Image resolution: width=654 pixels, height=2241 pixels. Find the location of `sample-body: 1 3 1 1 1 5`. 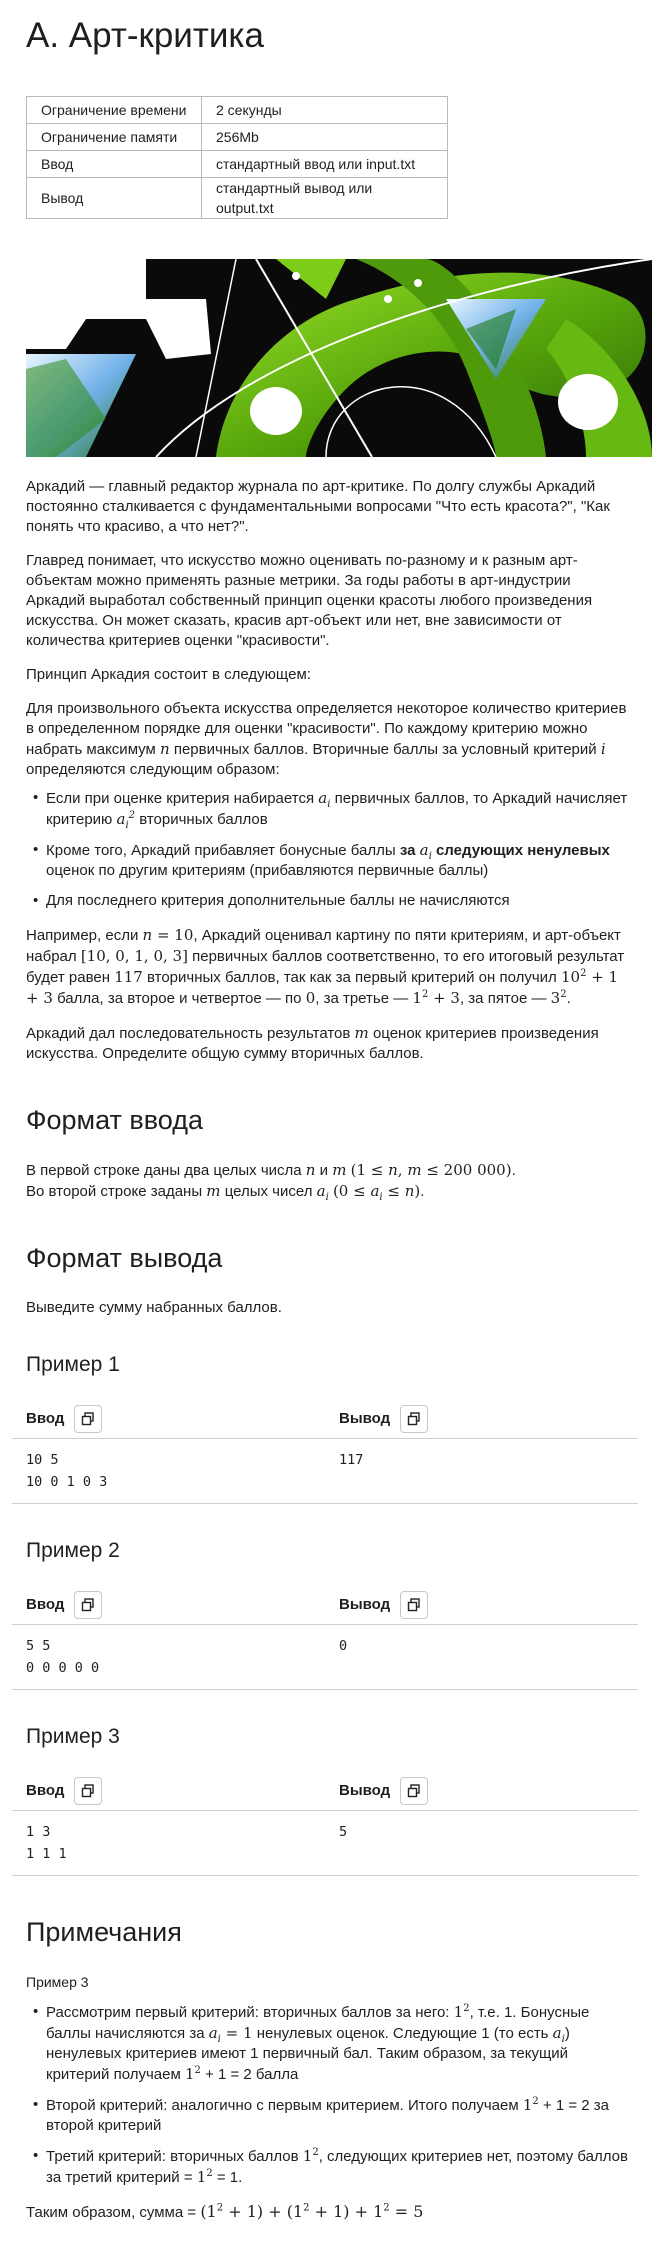

sample-body: 1 3 1 1 1 5 is located at coordinates (325, 1843).